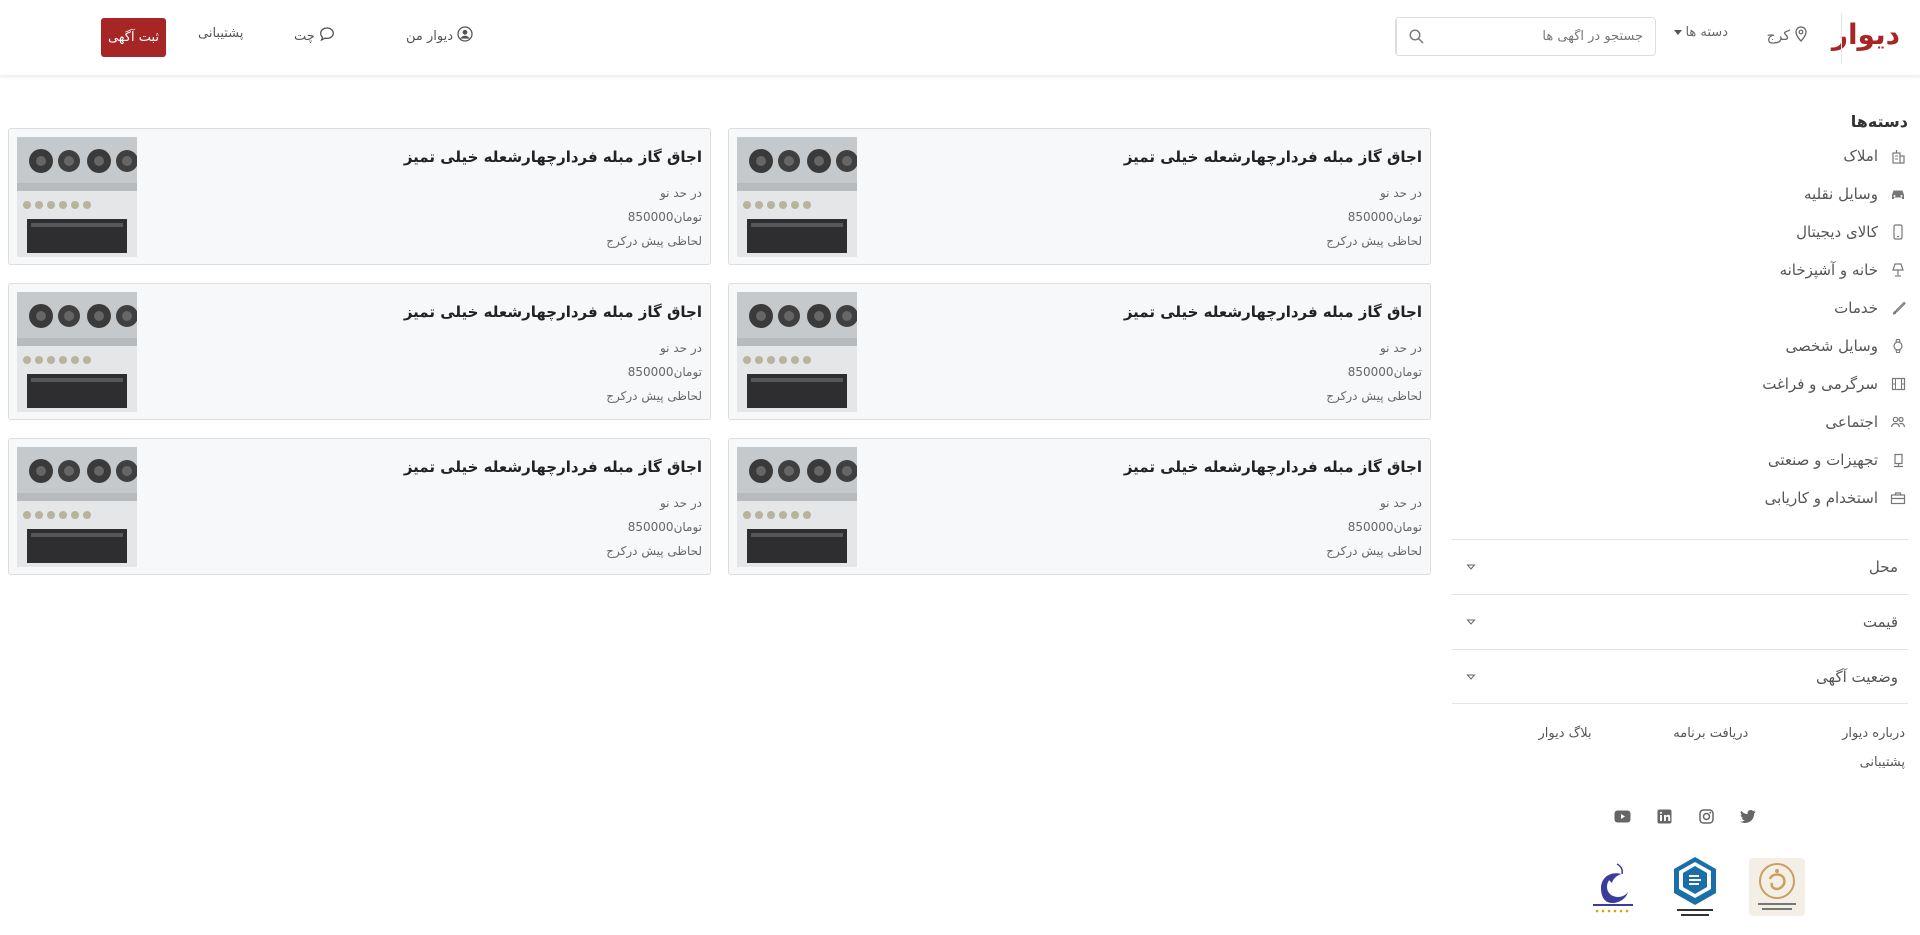 Image resolution: width=1920 pixels, height=935 pixels. I want to click on category-item-social: اجتماعی, so click(1673, 422).